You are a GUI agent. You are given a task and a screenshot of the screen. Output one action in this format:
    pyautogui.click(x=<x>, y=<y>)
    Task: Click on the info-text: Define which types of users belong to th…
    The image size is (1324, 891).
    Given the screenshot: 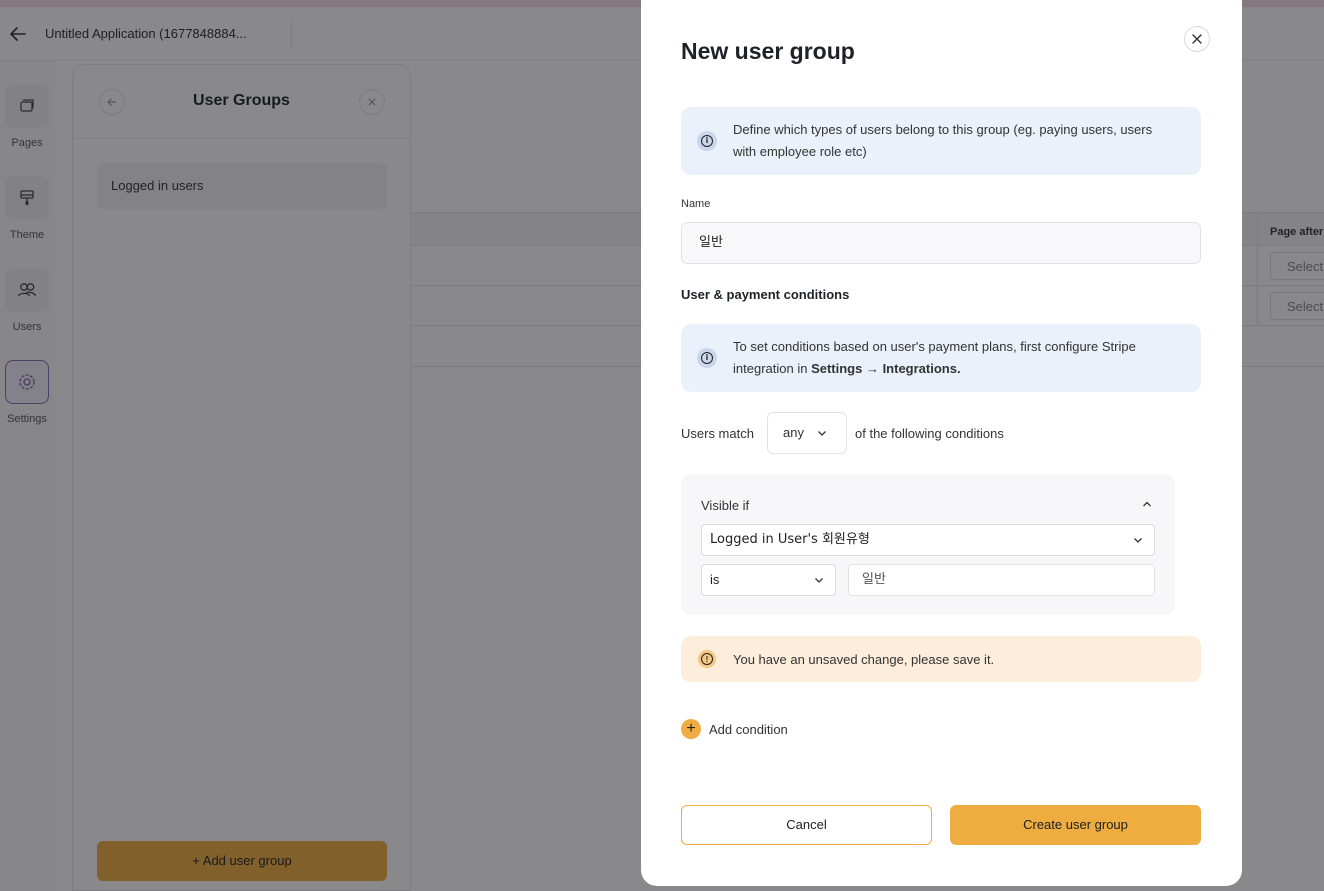 What is the action you would take?
    pyautogui.click(x=943, y=140)
    